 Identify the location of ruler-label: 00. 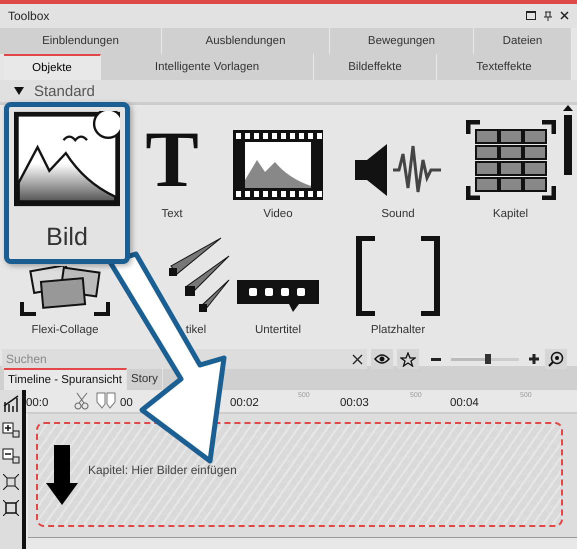
(126, 403).